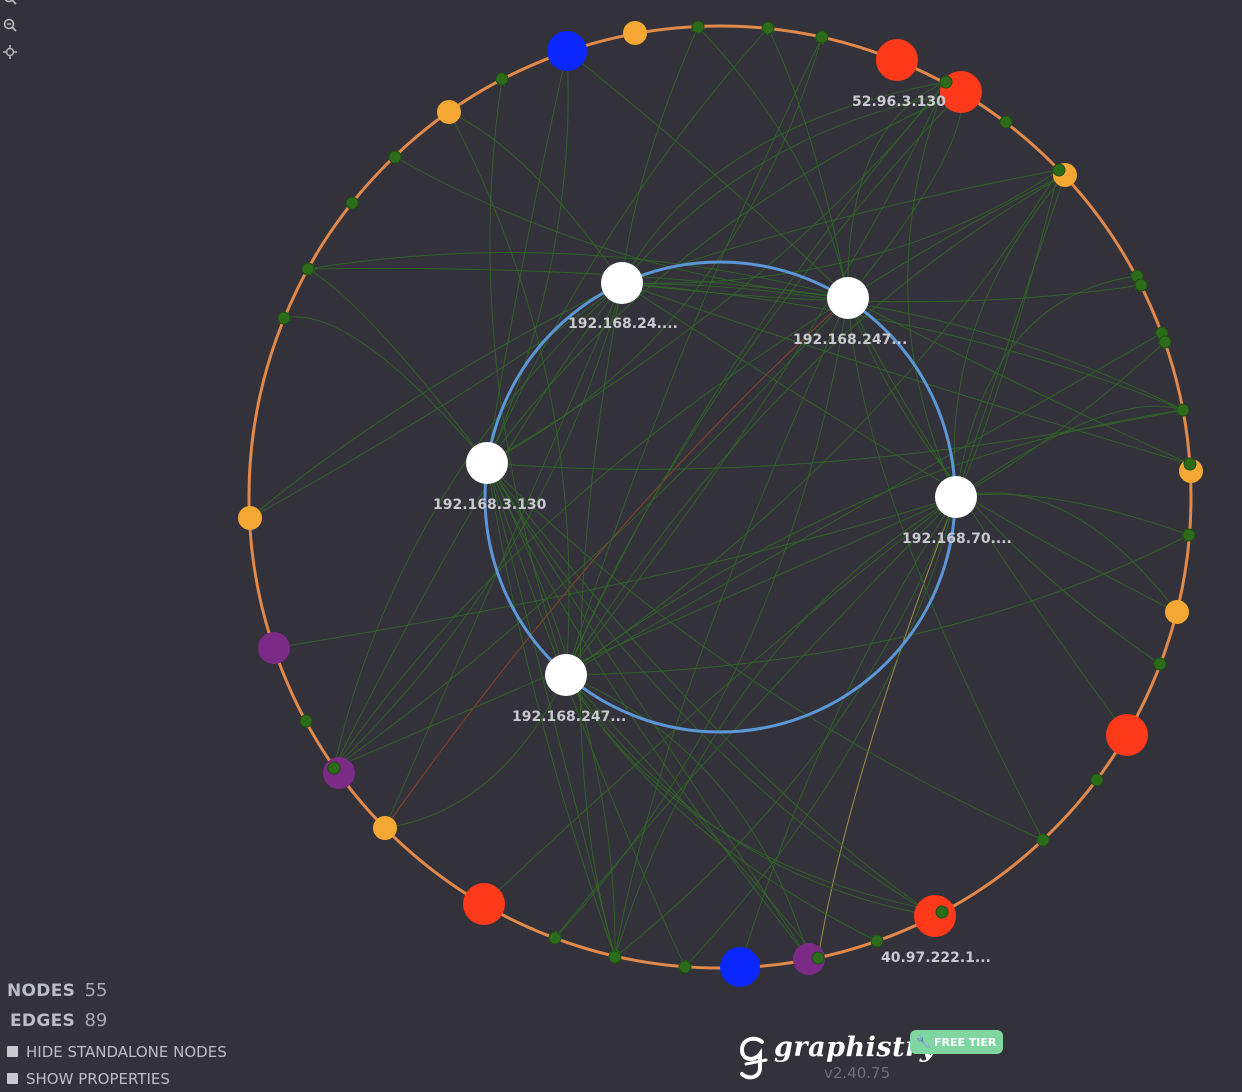  What do you see at coordinates (857, 1073) in the screenshot?
I see `brand-version: v2.40.75` at bounding box center [857, 1073].